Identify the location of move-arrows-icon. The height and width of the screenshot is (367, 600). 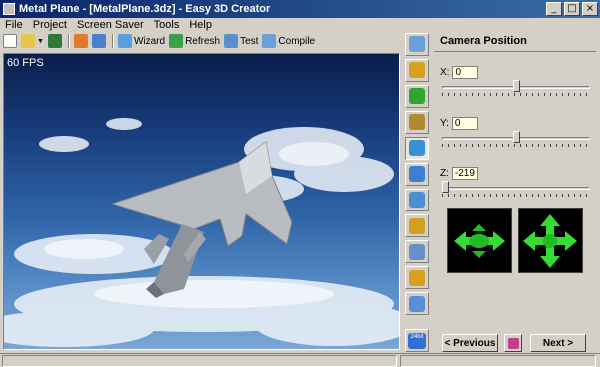
(550, 241).